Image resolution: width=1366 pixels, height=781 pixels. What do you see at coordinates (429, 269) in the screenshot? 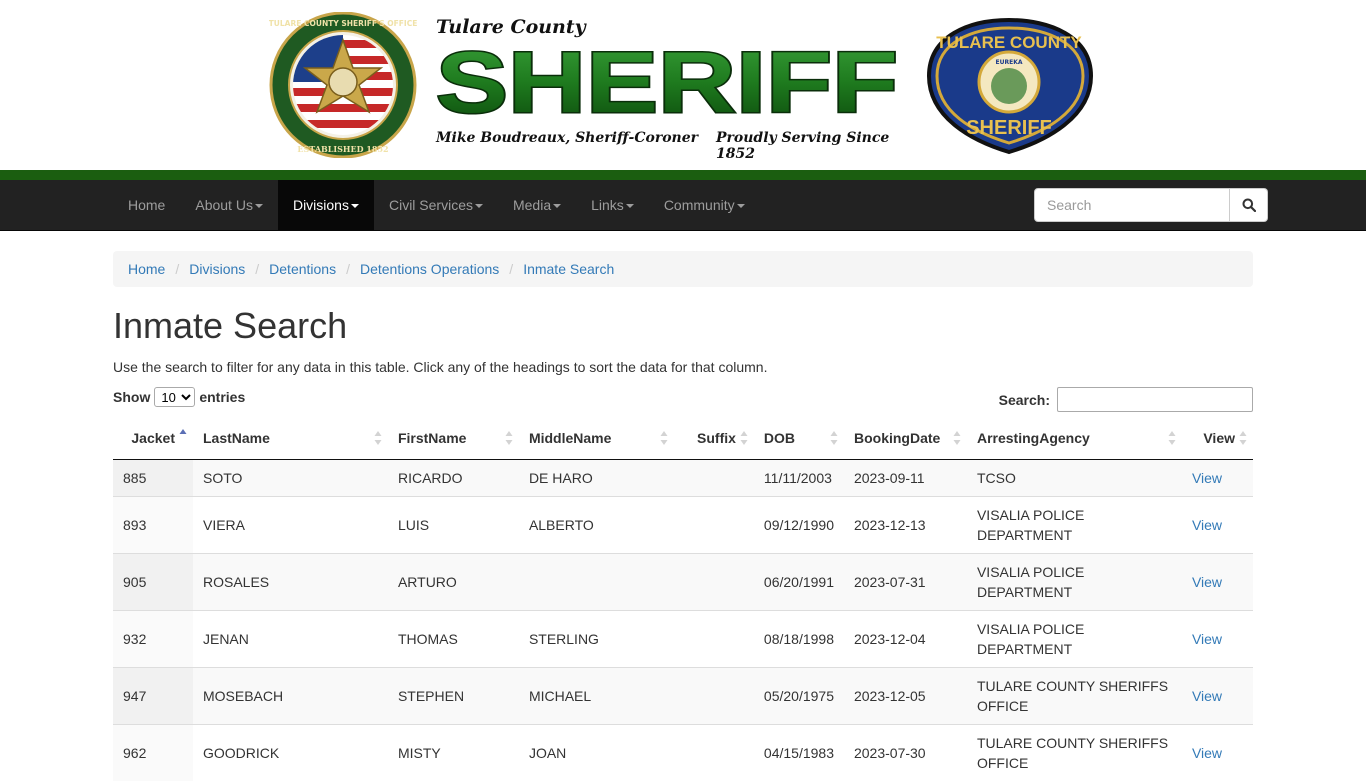
I see `breadcrumb-link-detentions-operations: Detentions Operations` at bounding box center [429, 269].